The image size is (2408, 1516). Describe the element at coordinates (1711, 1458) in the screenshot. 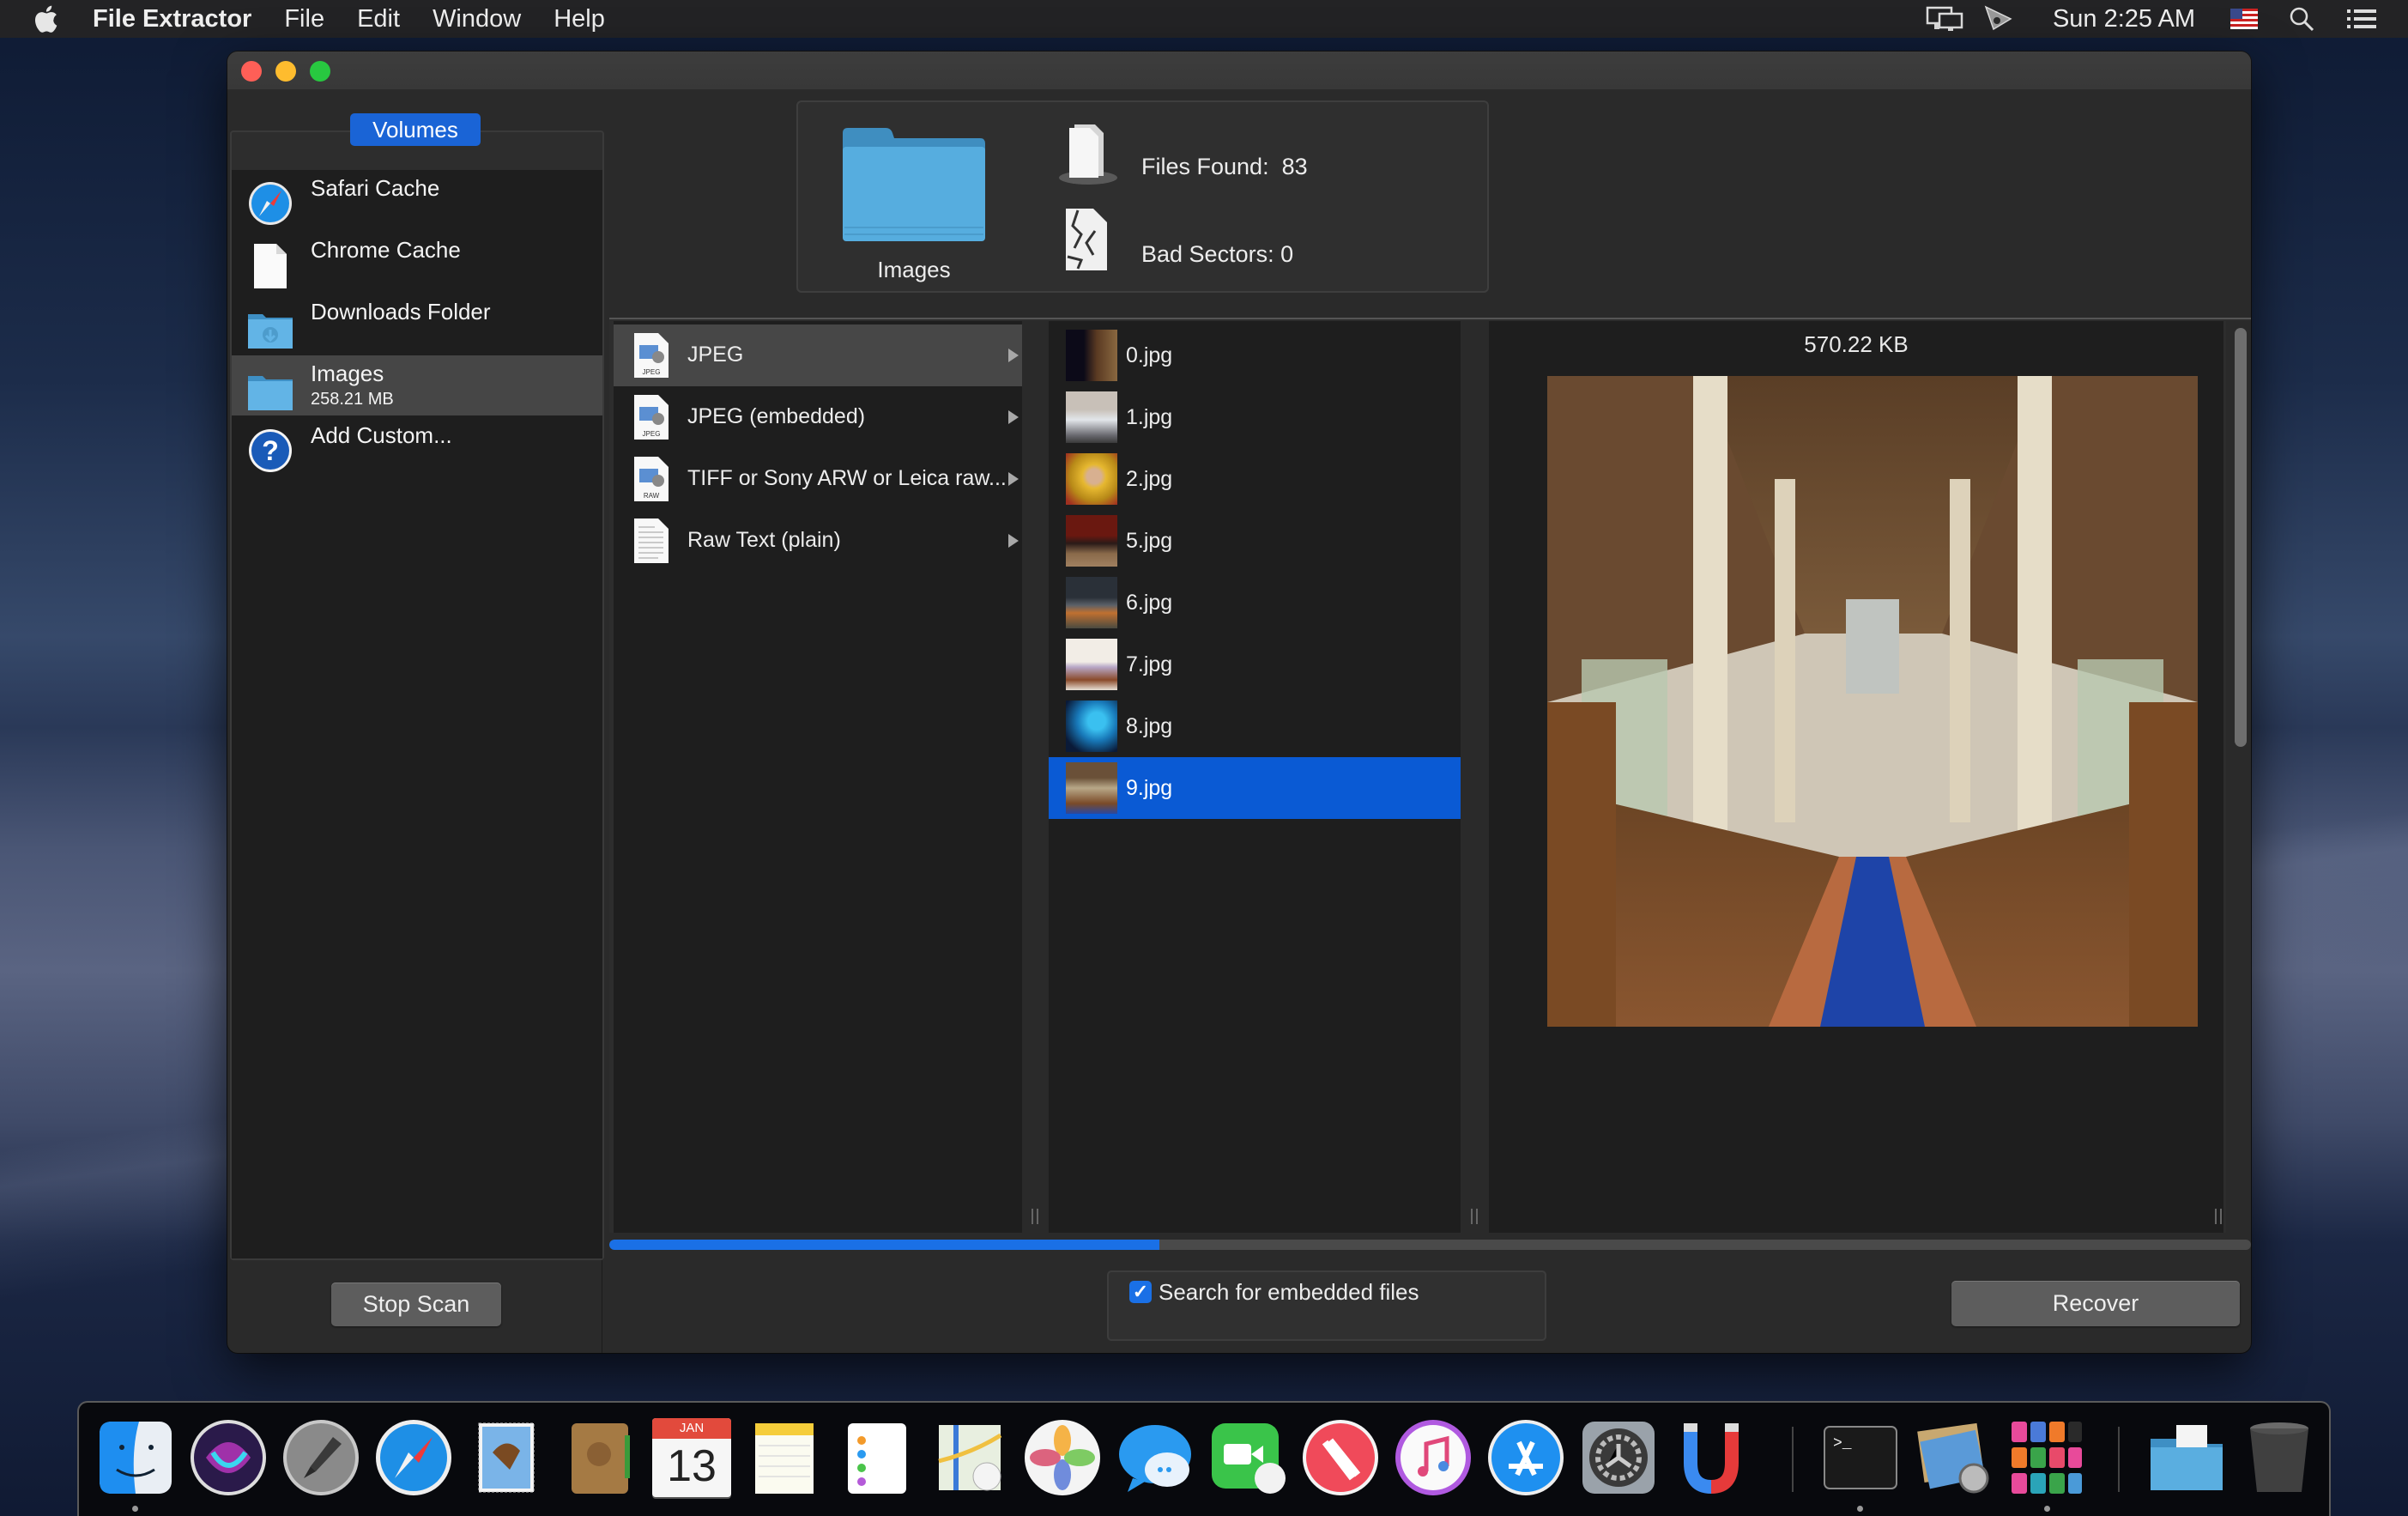

I see `file-extractor-app-icon` at that location.